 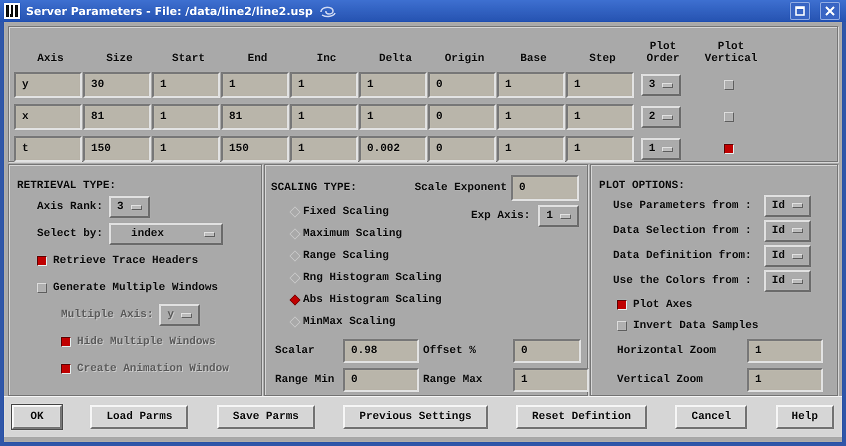 What do you see at coordinates (551, 380) in the screenshot?
I see `input-field: 1` at bounding box center [551, 380].